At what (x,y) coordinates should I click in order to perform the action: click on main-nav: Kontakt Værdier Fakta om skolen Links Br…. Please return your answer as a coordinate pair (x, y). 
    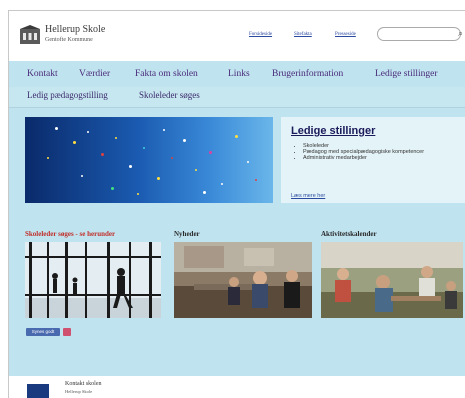
    Looking at the image, I should click on (237, 76).